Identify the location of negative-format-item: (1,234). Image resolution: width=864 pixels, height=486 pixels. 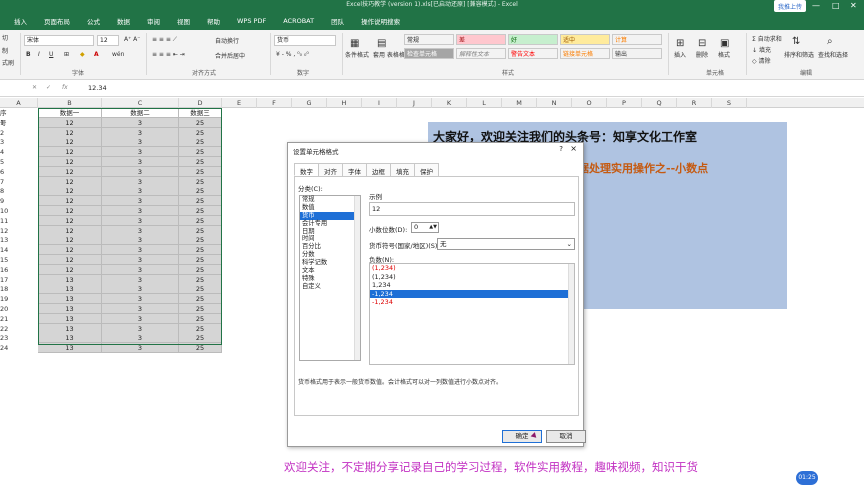
(472, 268).